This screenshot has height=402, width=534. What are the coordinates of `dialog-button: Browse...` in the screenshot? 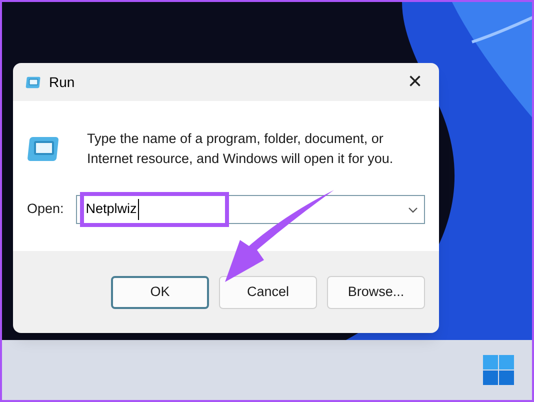 It's located at (376, 292).